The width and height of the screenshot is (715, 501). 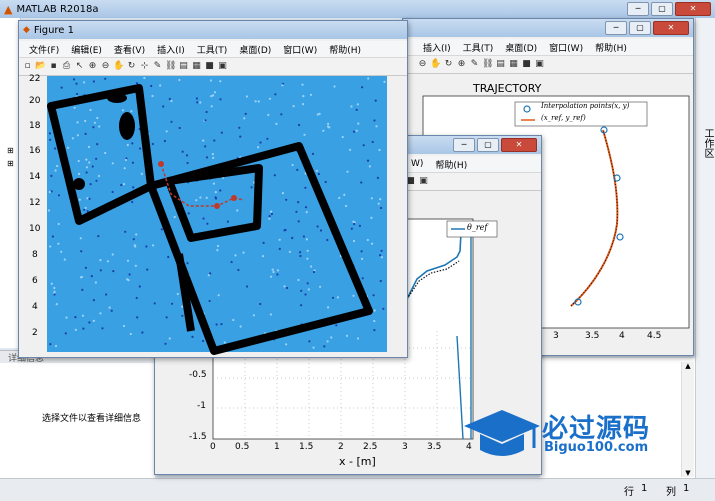 I want to click on new-figure-icon: ▫, so click(x=27, y=66).